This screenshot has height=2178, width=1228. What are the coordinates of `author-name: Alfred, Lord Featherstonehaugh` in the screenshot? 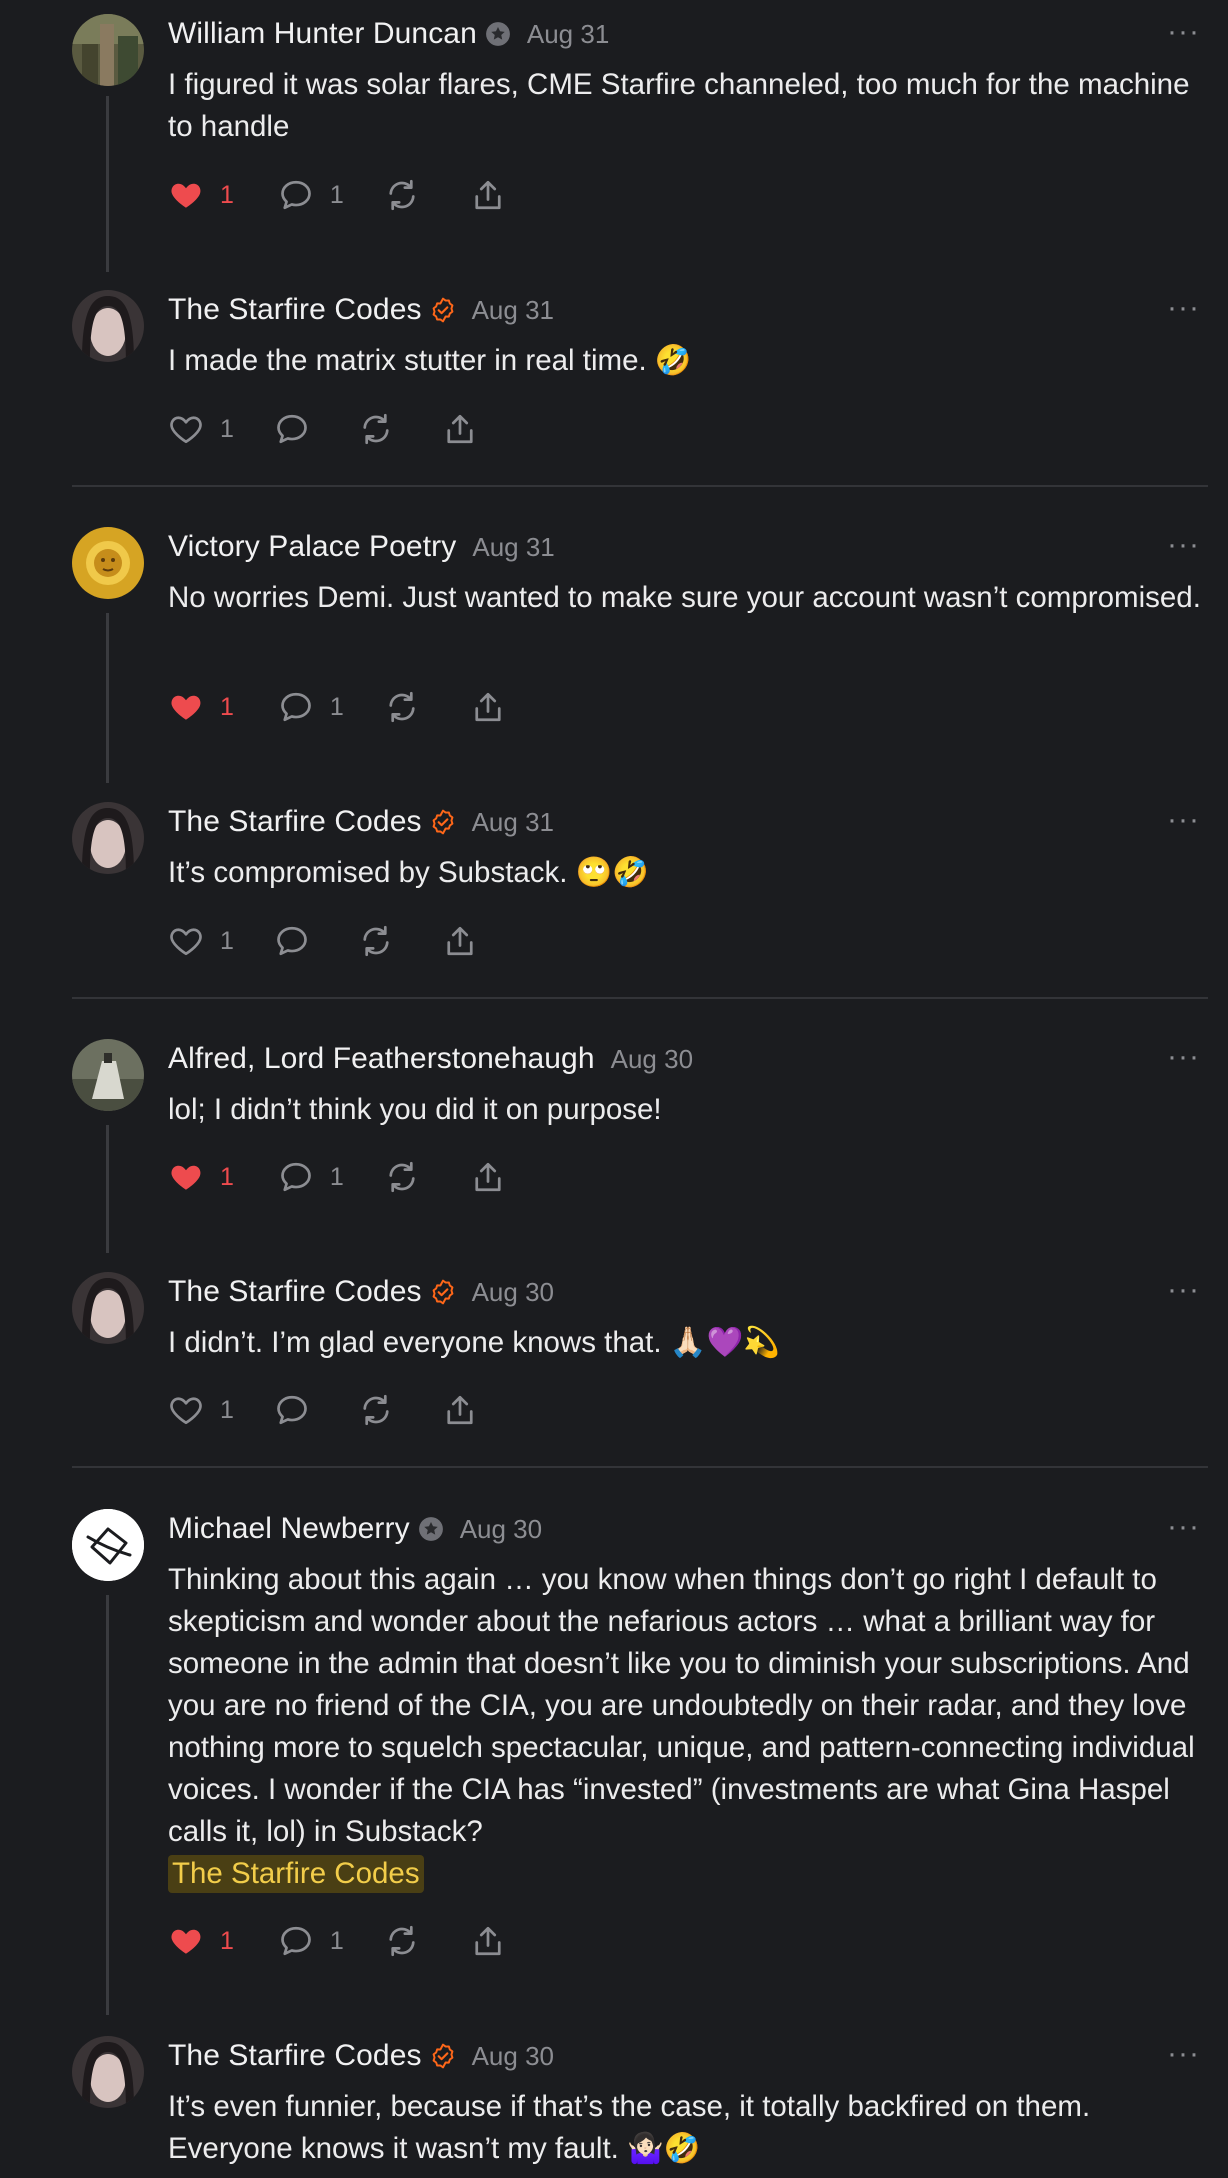 It's located at (381, 1059).